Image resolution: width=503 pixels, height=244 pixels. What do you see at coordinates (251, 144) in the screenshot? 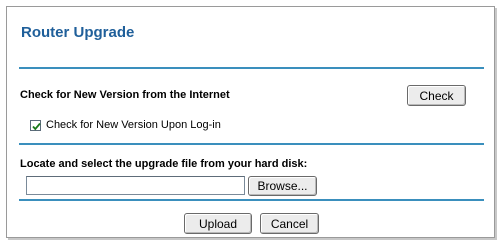
I see `divider-middle` at bounding box center [251, 144].